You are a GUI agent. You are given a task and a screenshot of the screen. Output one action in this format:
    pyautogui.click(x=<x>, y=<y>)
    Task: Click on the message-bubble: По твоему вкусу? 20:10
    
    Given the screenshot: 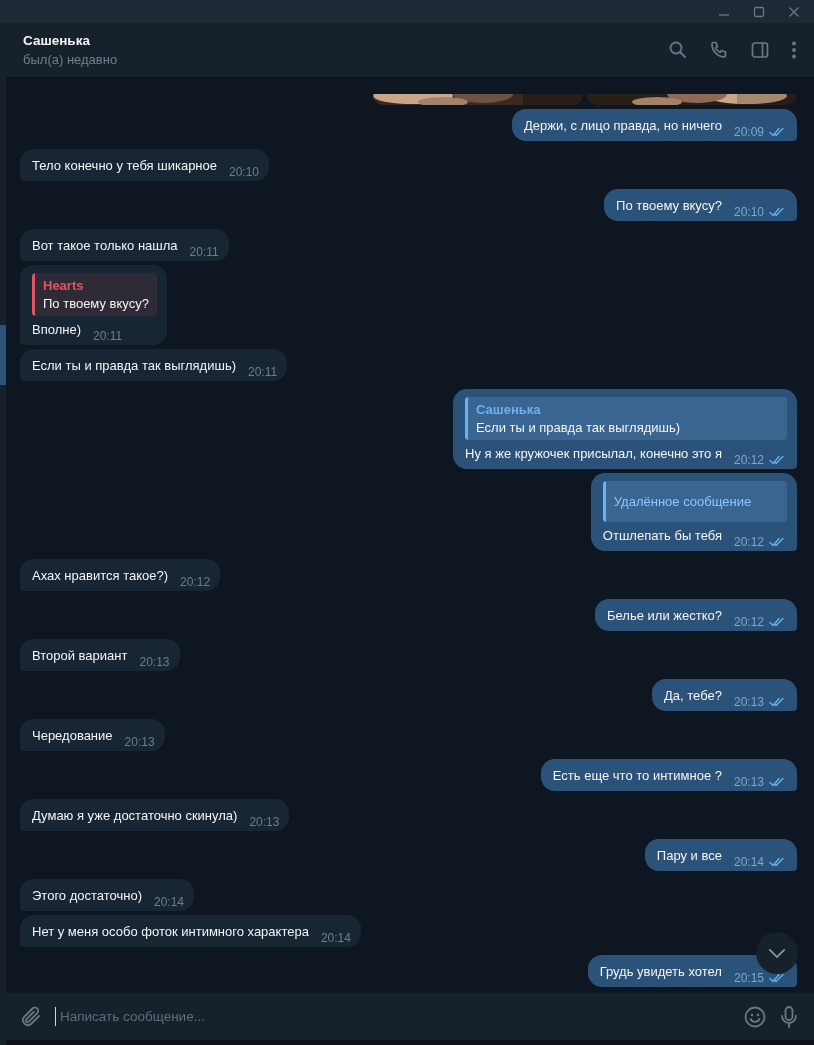 What is the action you would take?
    pyautogui.click(x=700, y=205)
    